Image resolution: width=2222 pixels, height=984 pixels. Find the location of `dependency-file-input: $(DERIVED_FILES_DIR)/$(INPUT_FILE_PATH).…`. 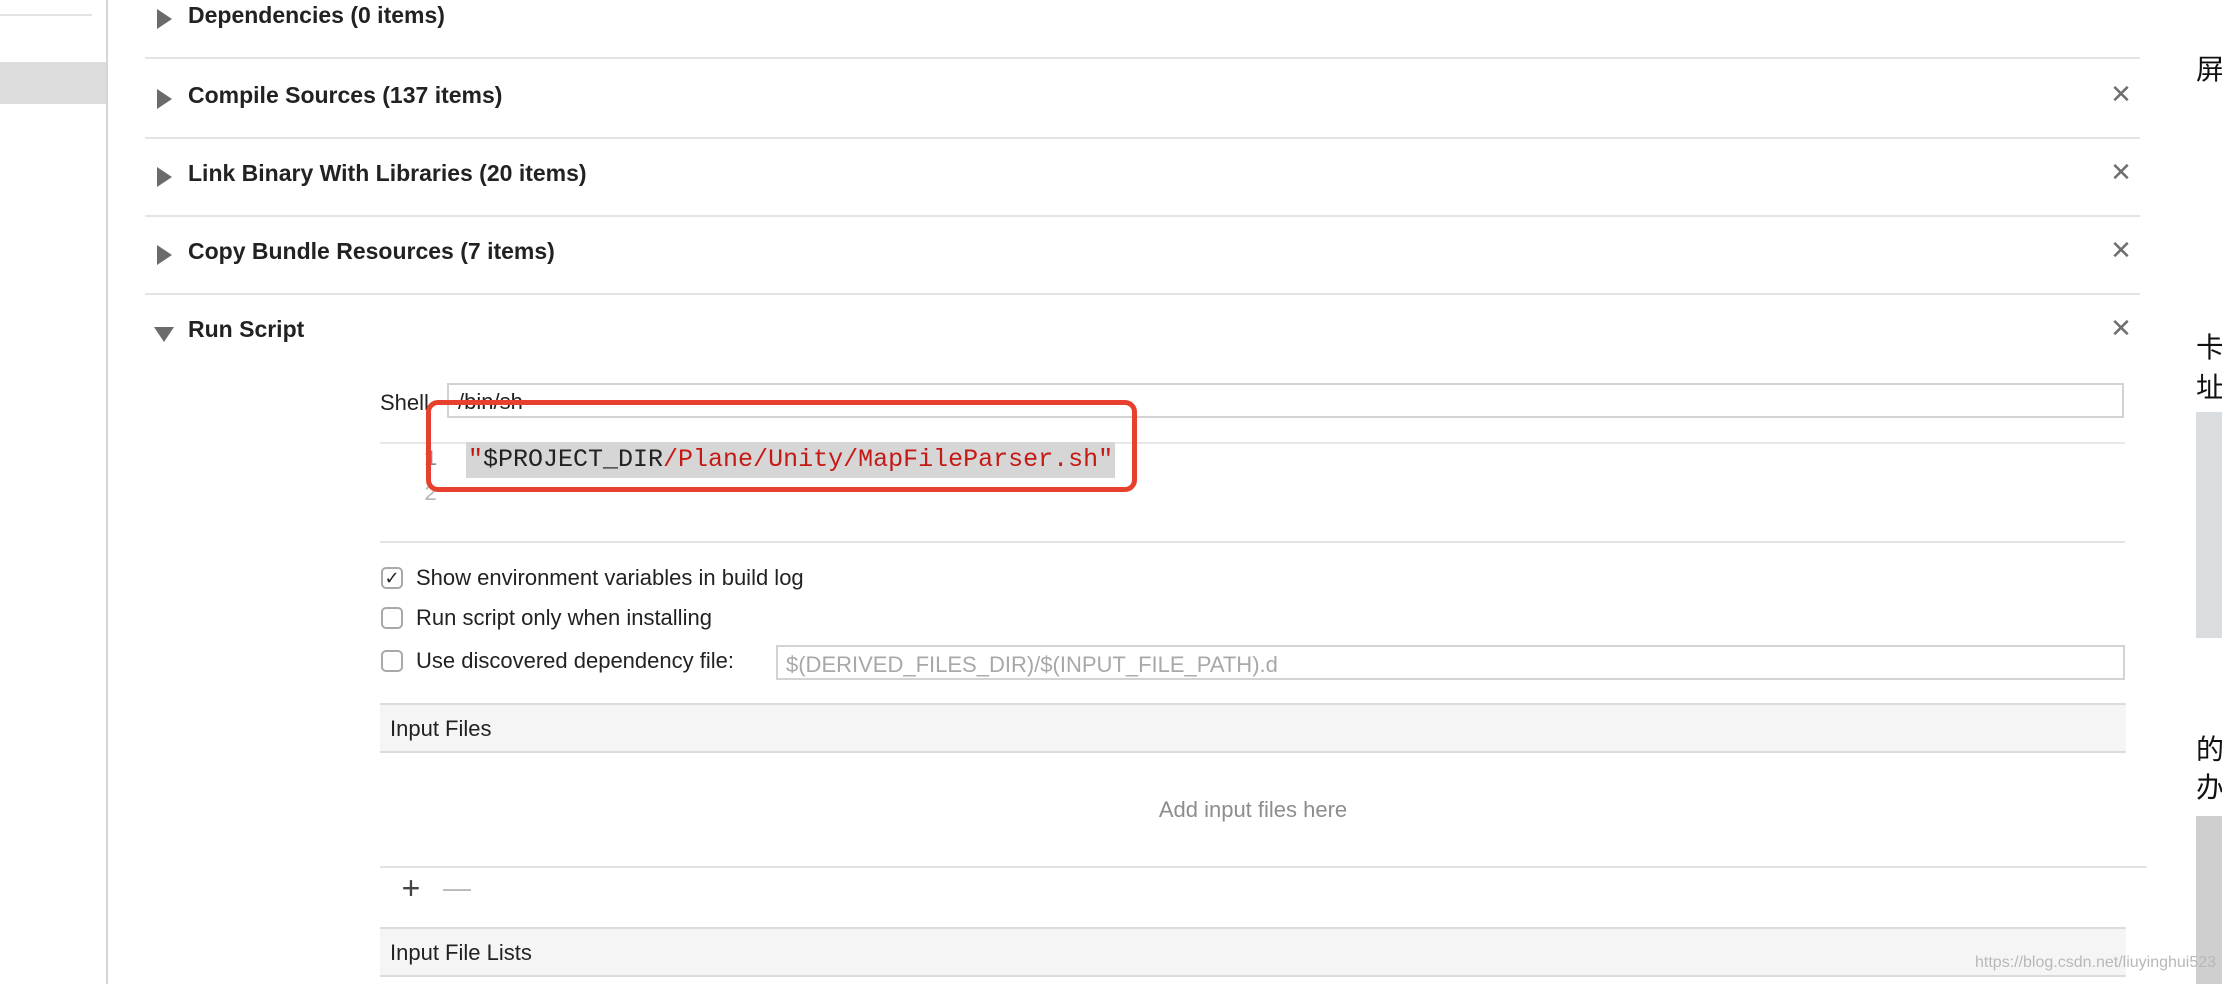

dependency-file-input: $(DERIVED_FILES_DIR)/$(INPUT_FILE_PATH).… is located at coordinates (1450, 662).